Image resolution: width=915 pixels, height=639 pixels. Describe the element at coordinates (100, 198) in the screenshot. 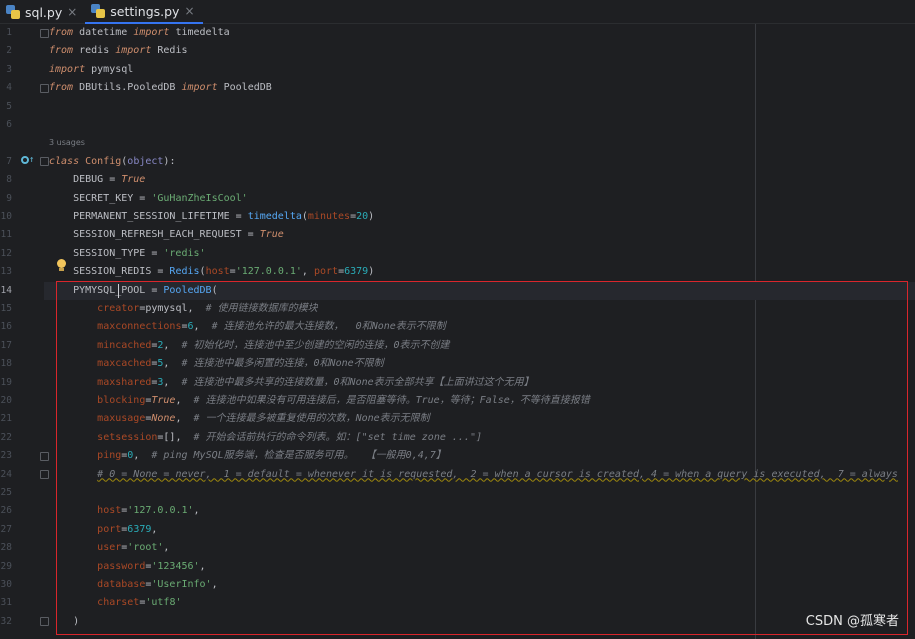

I see `code-token: SECRET_KEY =` at that location.